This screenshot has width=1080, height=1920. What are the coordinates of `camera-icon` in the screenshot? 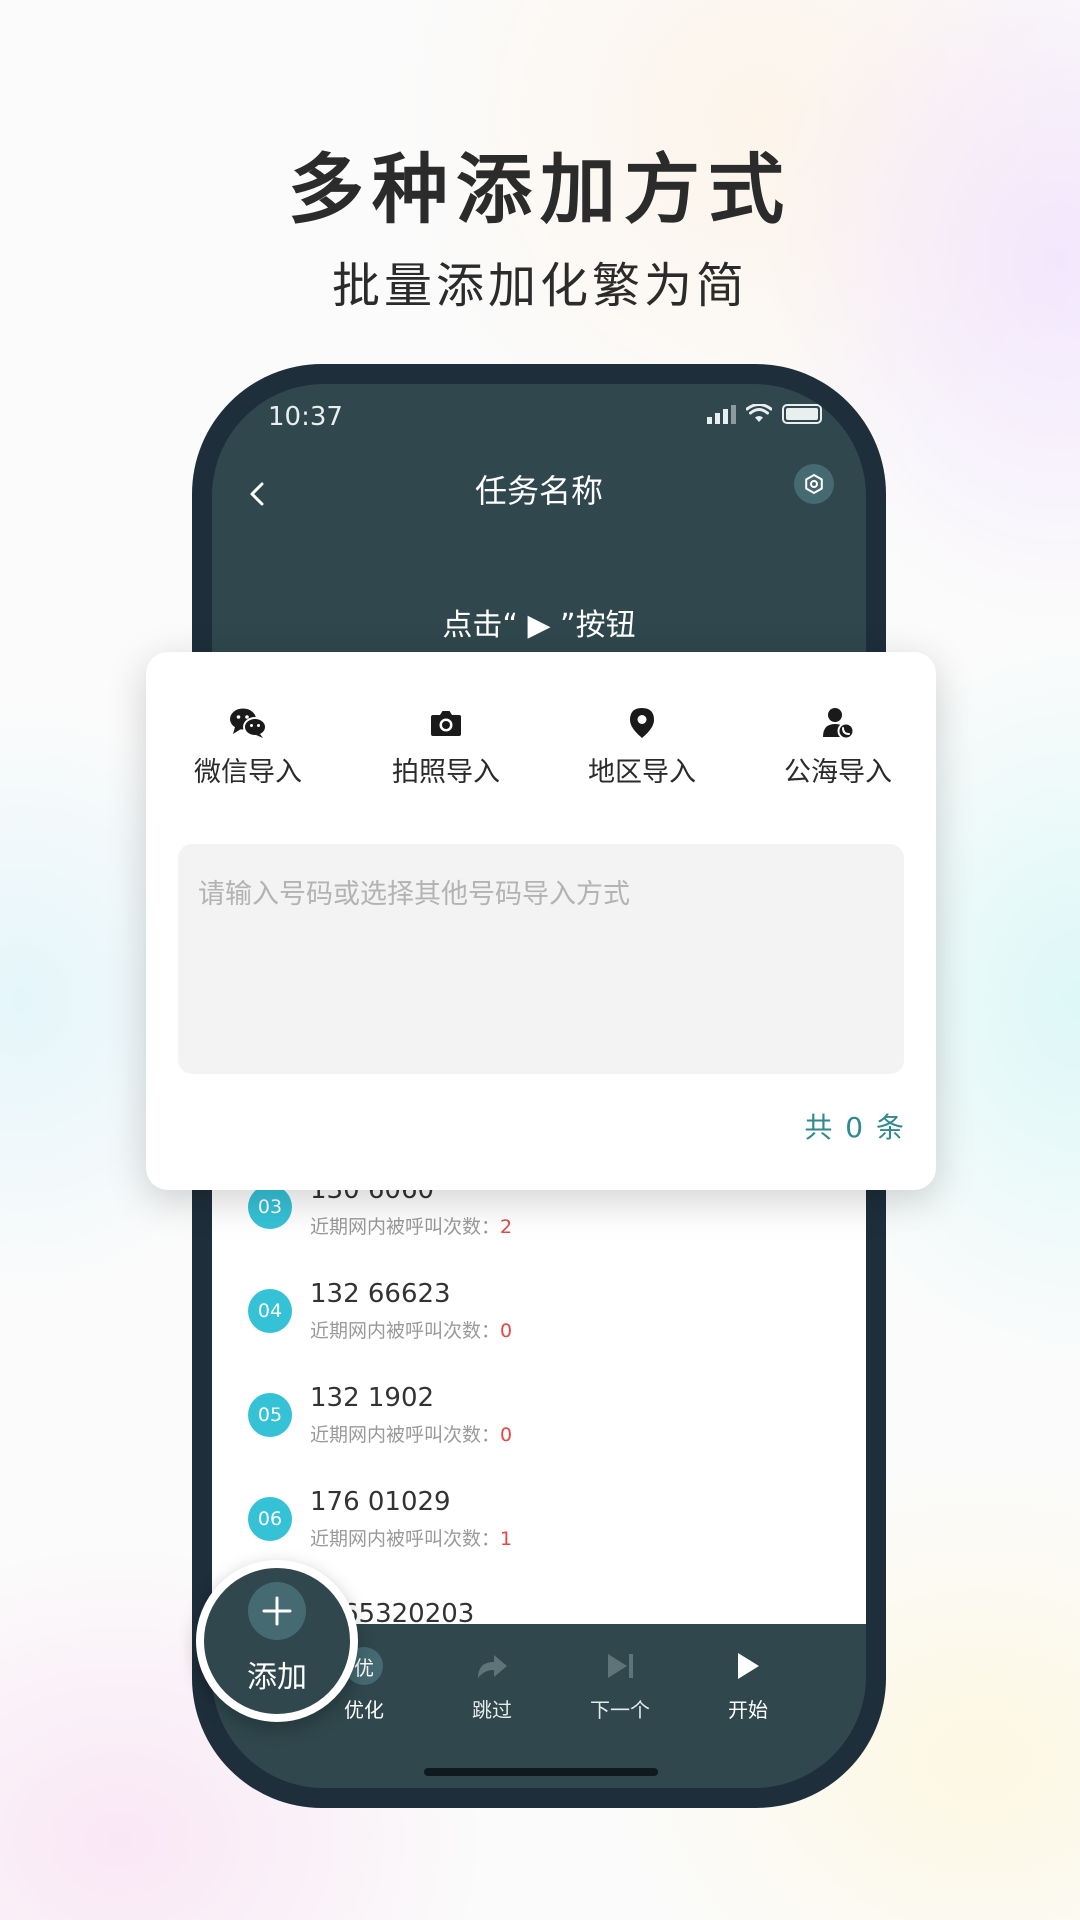 It's located at (446, 723).